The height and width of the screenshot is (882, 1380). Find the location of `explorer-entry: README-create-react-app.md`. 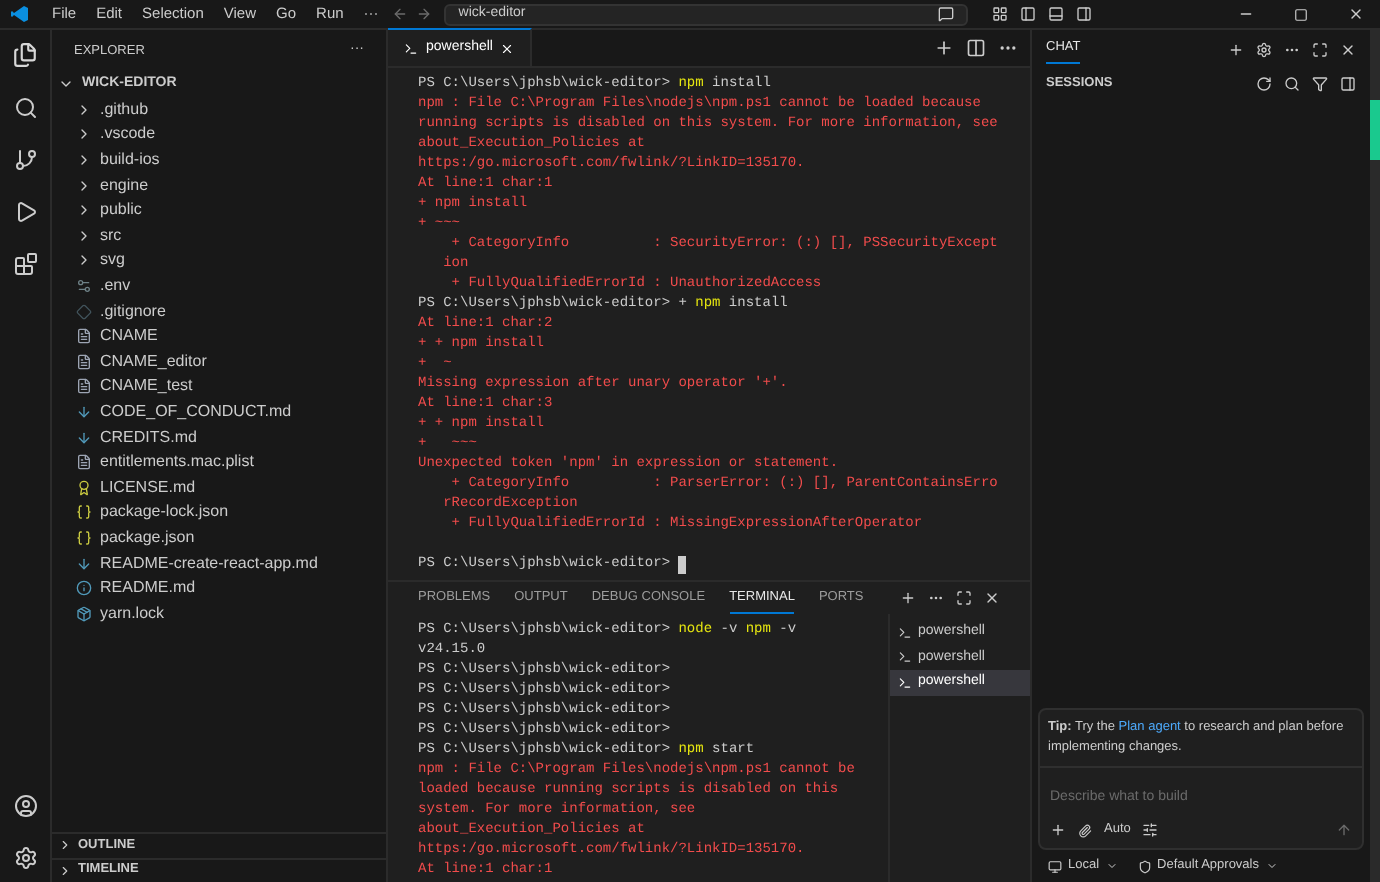

explorer-entry: README-create-react-app.md is located at coordinates (219, 563).